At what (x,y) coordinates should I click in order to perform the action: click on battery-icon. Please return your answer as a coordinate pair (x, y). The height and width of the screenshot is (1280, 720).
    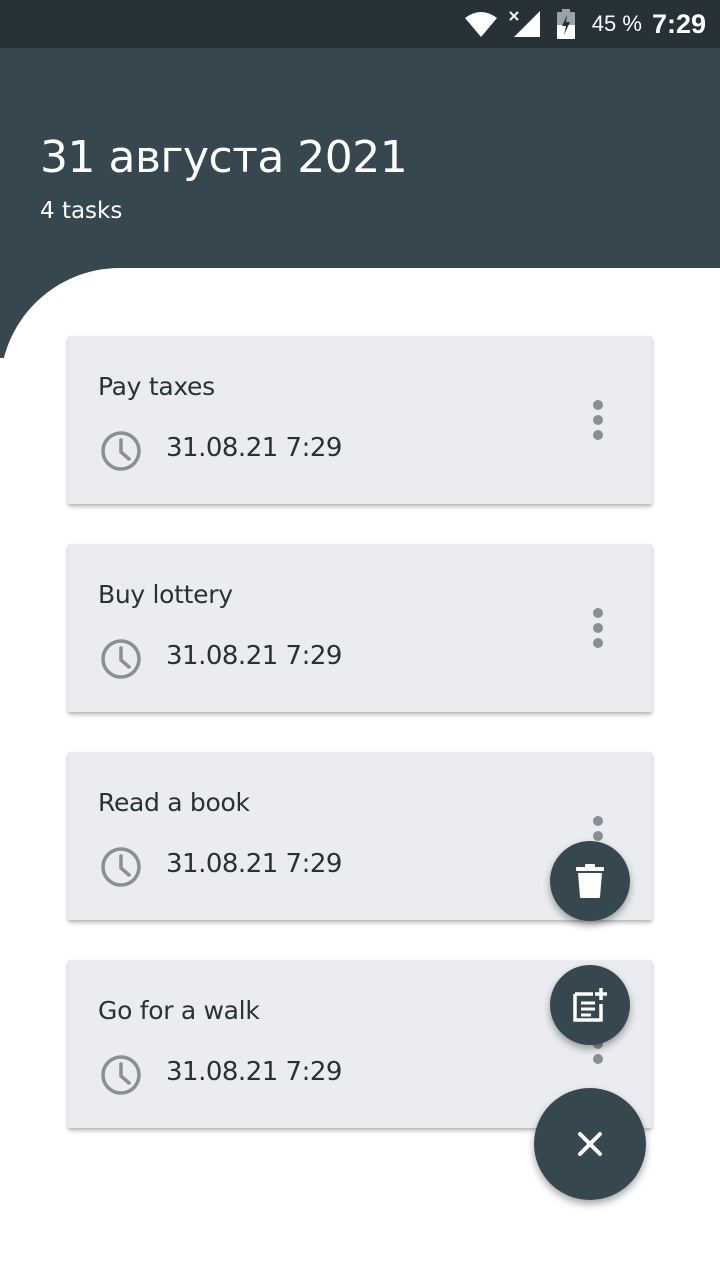
    Looking at the image, I should click on (565, 24).